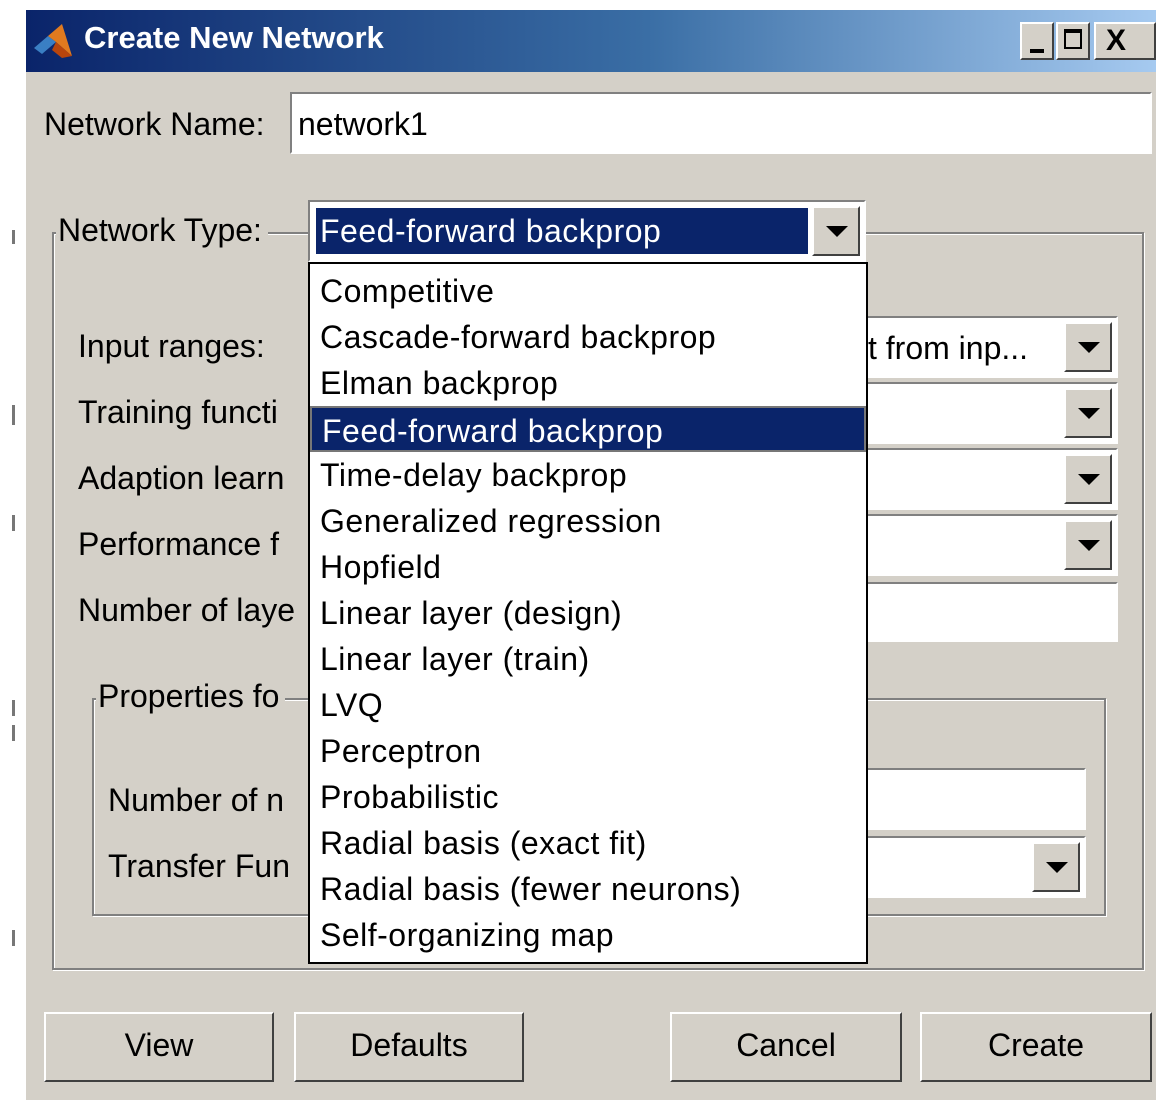  I want to click on input-ranges-dropdown-button, so click(1088, 347).